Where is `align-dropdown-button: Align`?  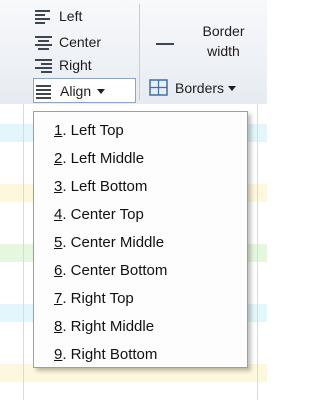 align-dropdown-button: Align is located at coordinates (84, 90).